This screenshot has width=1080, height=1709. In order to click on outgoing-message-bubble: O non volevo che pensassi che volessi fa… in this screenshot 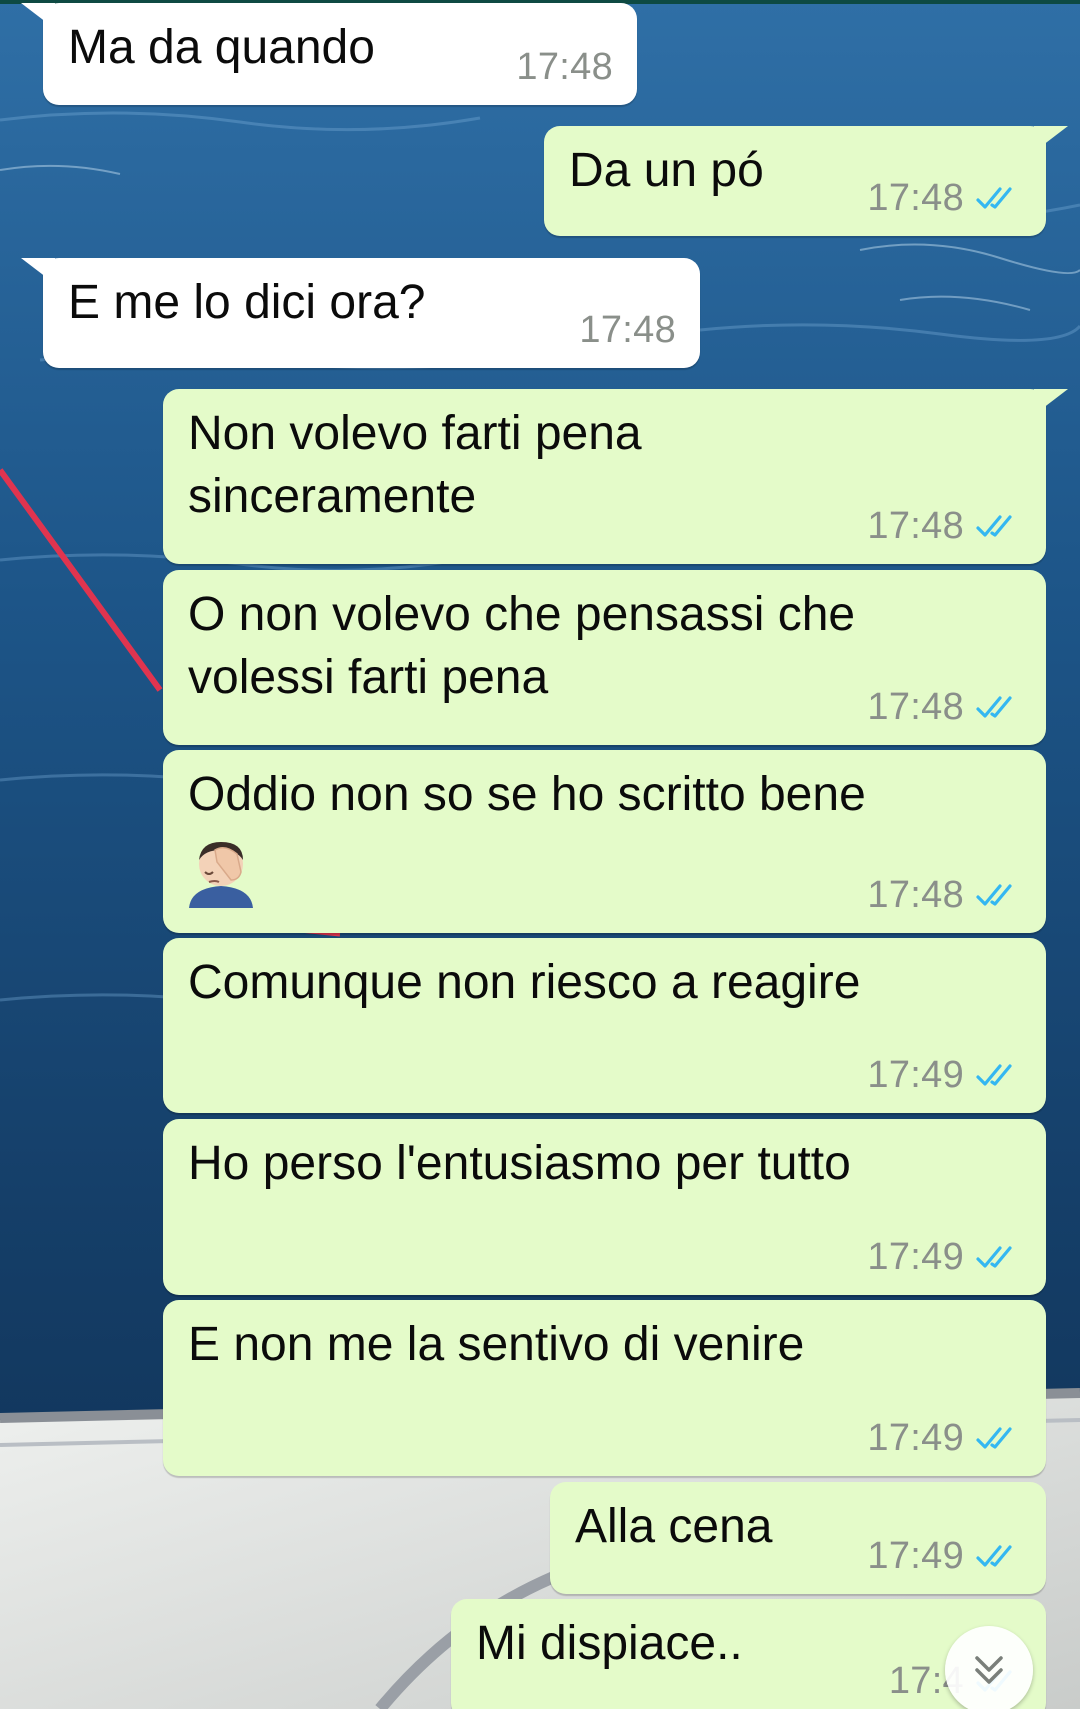, I will do `click(604, 657)`.